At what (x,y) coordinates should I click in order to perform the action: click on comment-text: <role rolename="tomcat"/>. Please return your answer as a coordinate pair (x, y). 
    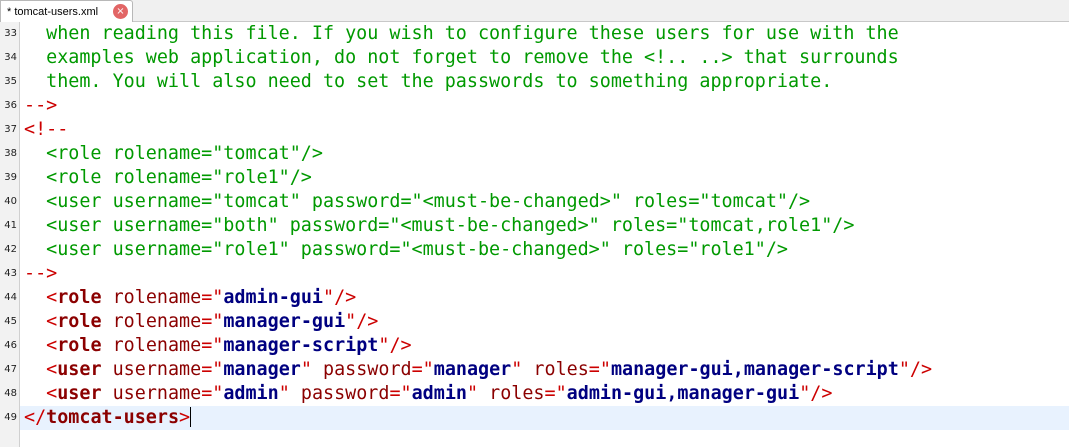
    Looking at the image, I should click on (173, 153).